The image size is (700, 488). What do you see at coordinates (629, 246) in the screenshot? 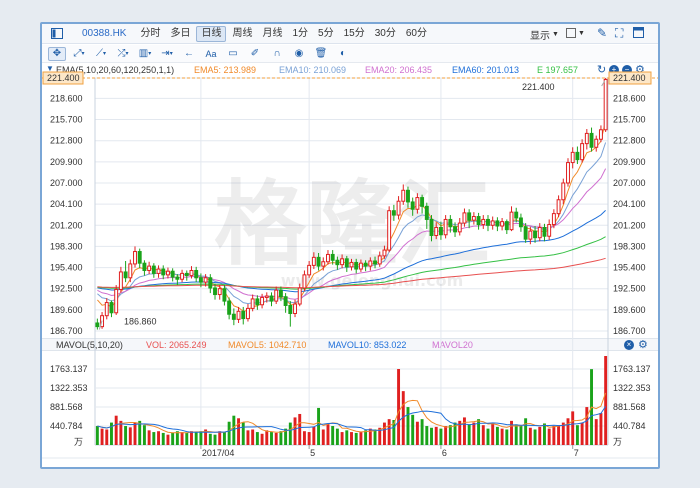
I see `price-tick-right: 198.300` at bounding box center [629, 246].